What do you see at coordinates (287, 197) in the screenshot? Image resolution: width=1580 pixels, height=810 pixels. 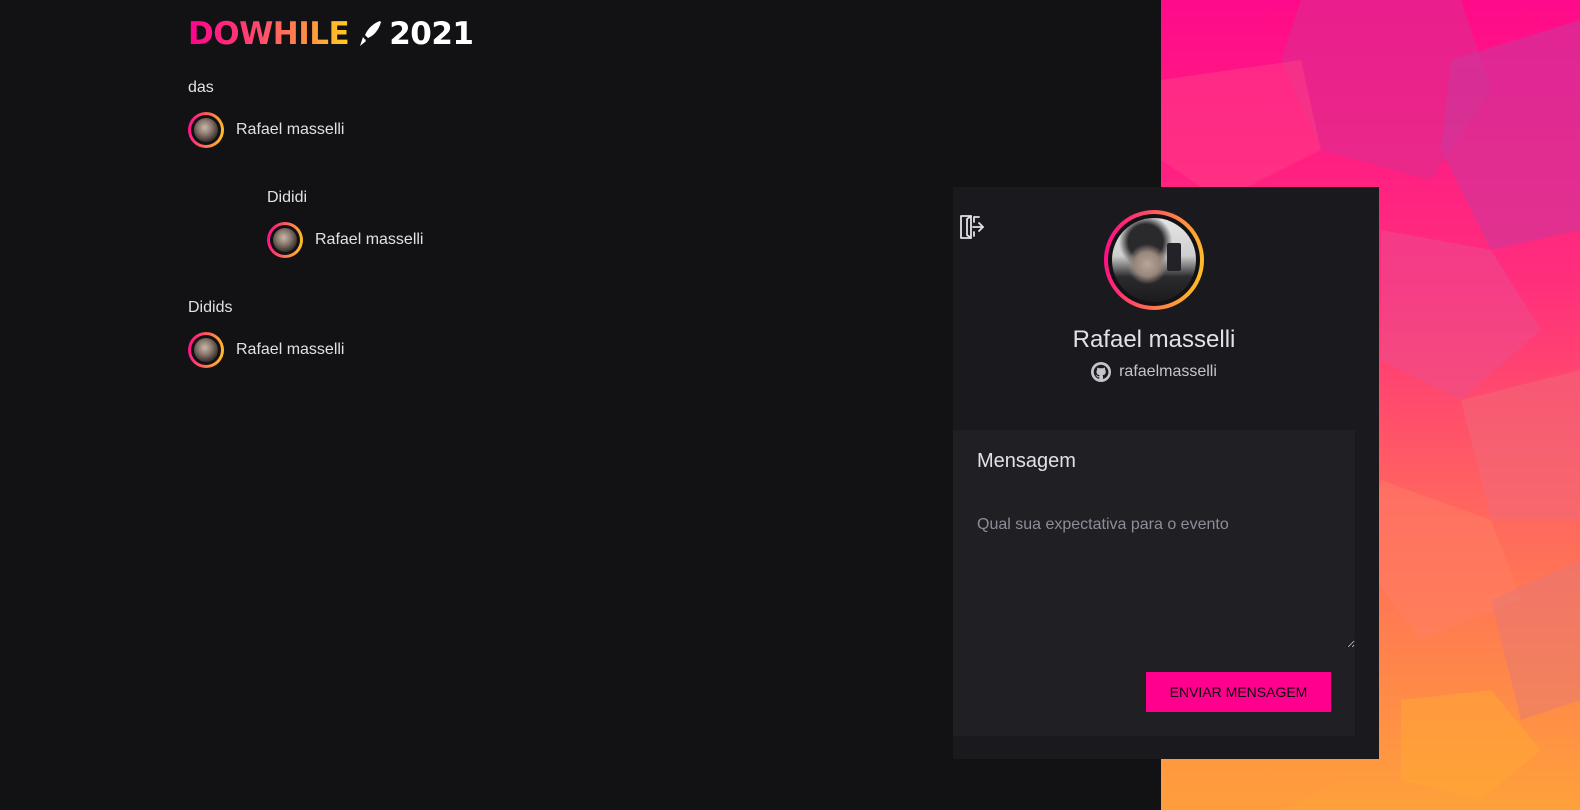 I see `message-text: Dididi` at bounding box center [287, 197].